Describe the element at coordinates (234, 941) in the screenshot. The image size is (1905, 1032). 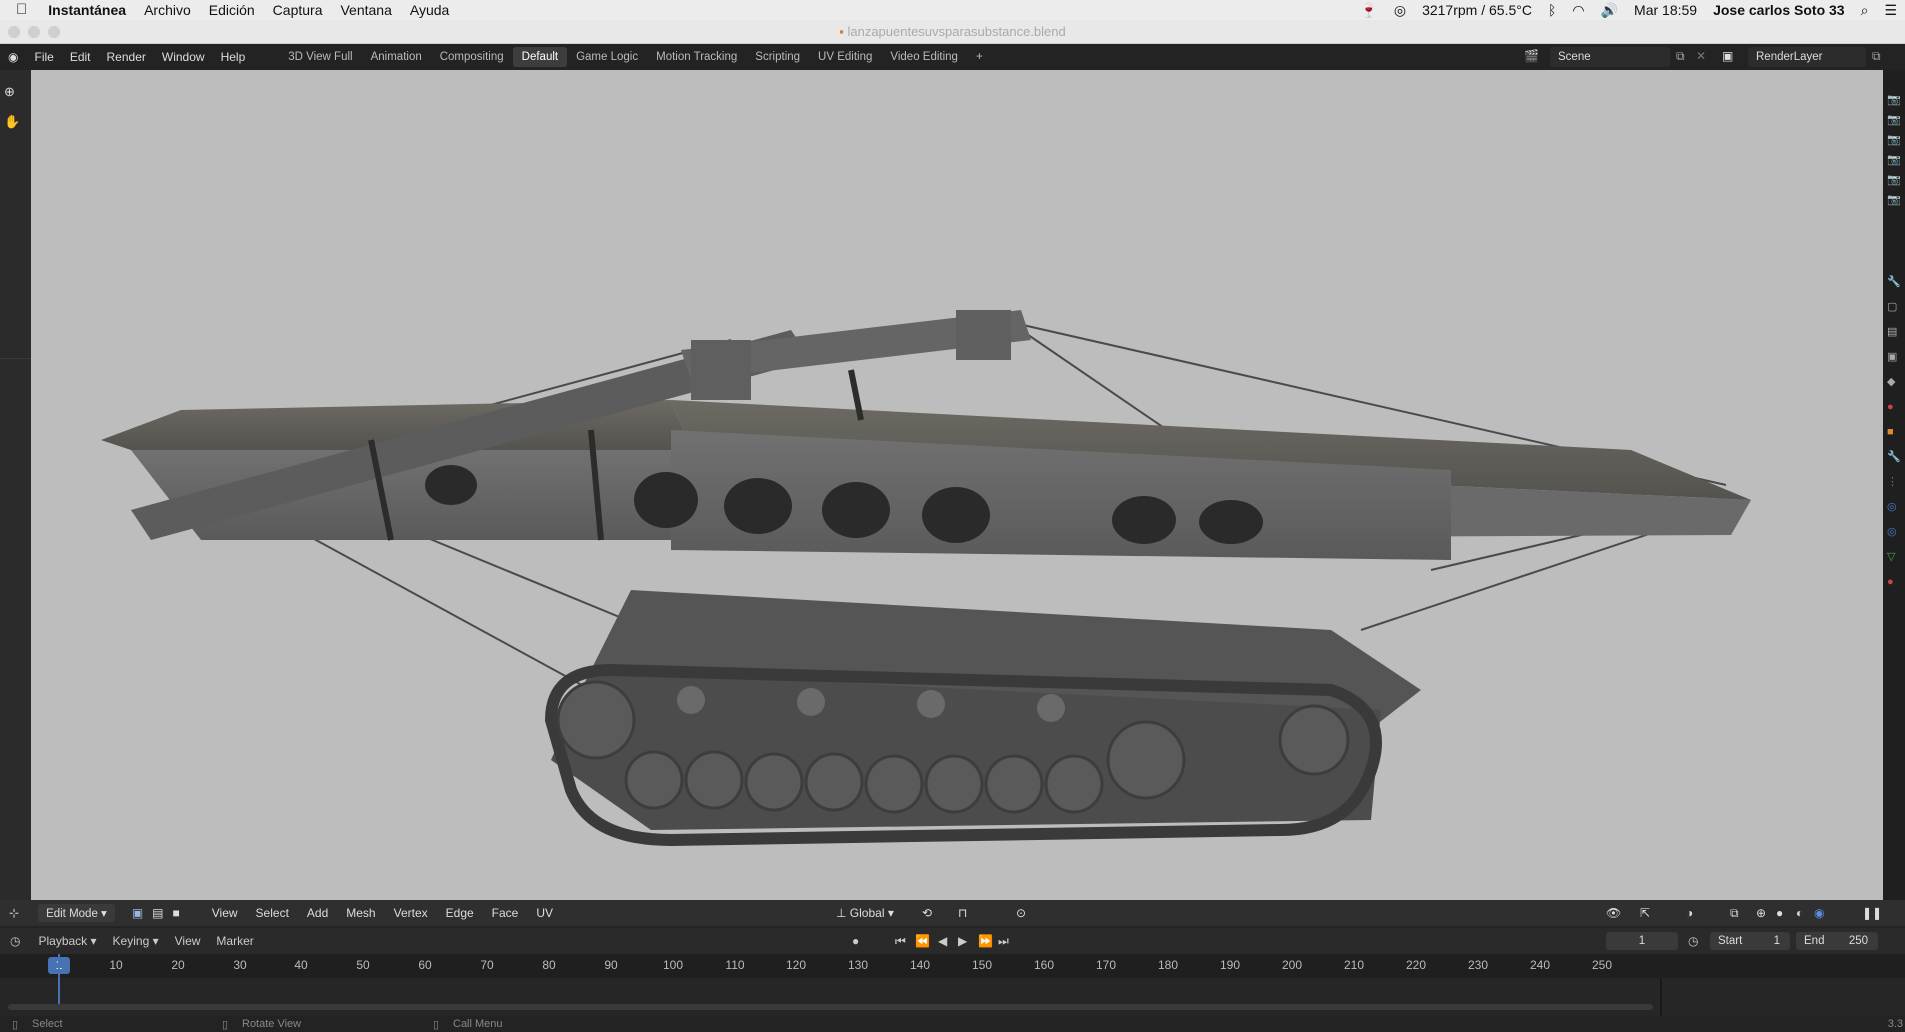
I see `marker-menu: Marker` at that location.